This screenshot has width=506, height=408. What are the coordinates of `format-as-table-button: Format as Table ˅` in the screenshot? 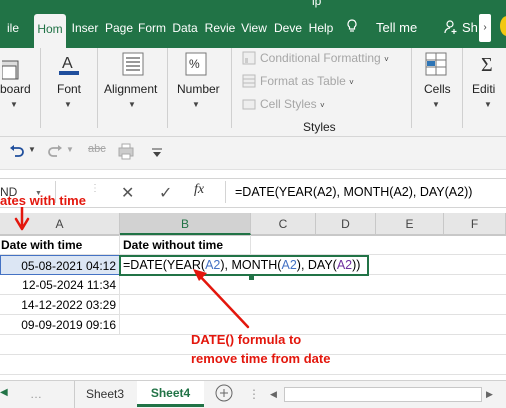 It's located at (307, 81).